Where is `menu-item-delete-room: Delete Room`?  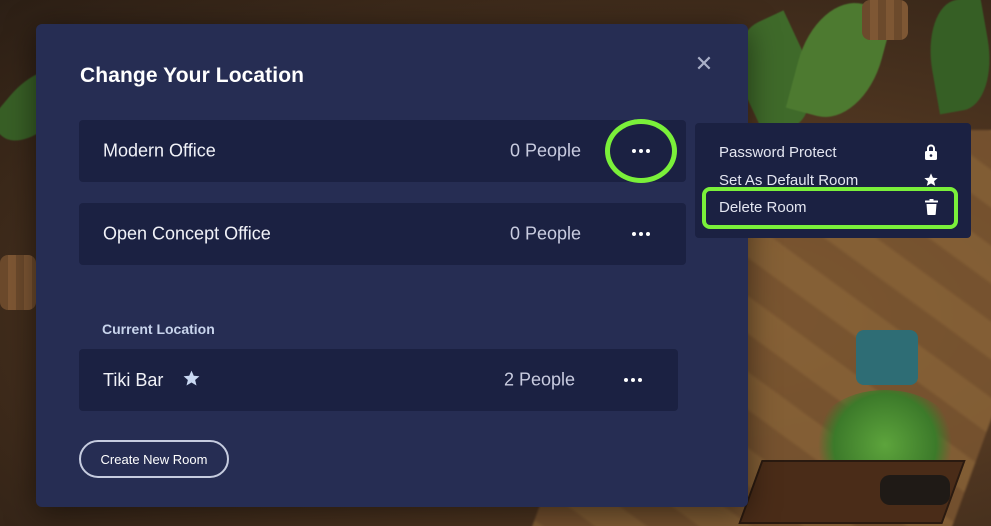
menu-item-delete-room: Delete Room is located at coordinates (829, 207).